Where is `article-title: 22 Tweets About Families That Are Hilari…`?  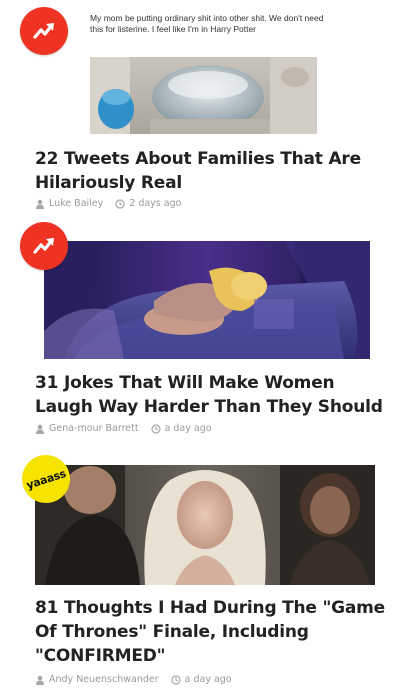 article-title: 22 Tweets About Families That Are Hilari… is located at coordinates (210, 171).